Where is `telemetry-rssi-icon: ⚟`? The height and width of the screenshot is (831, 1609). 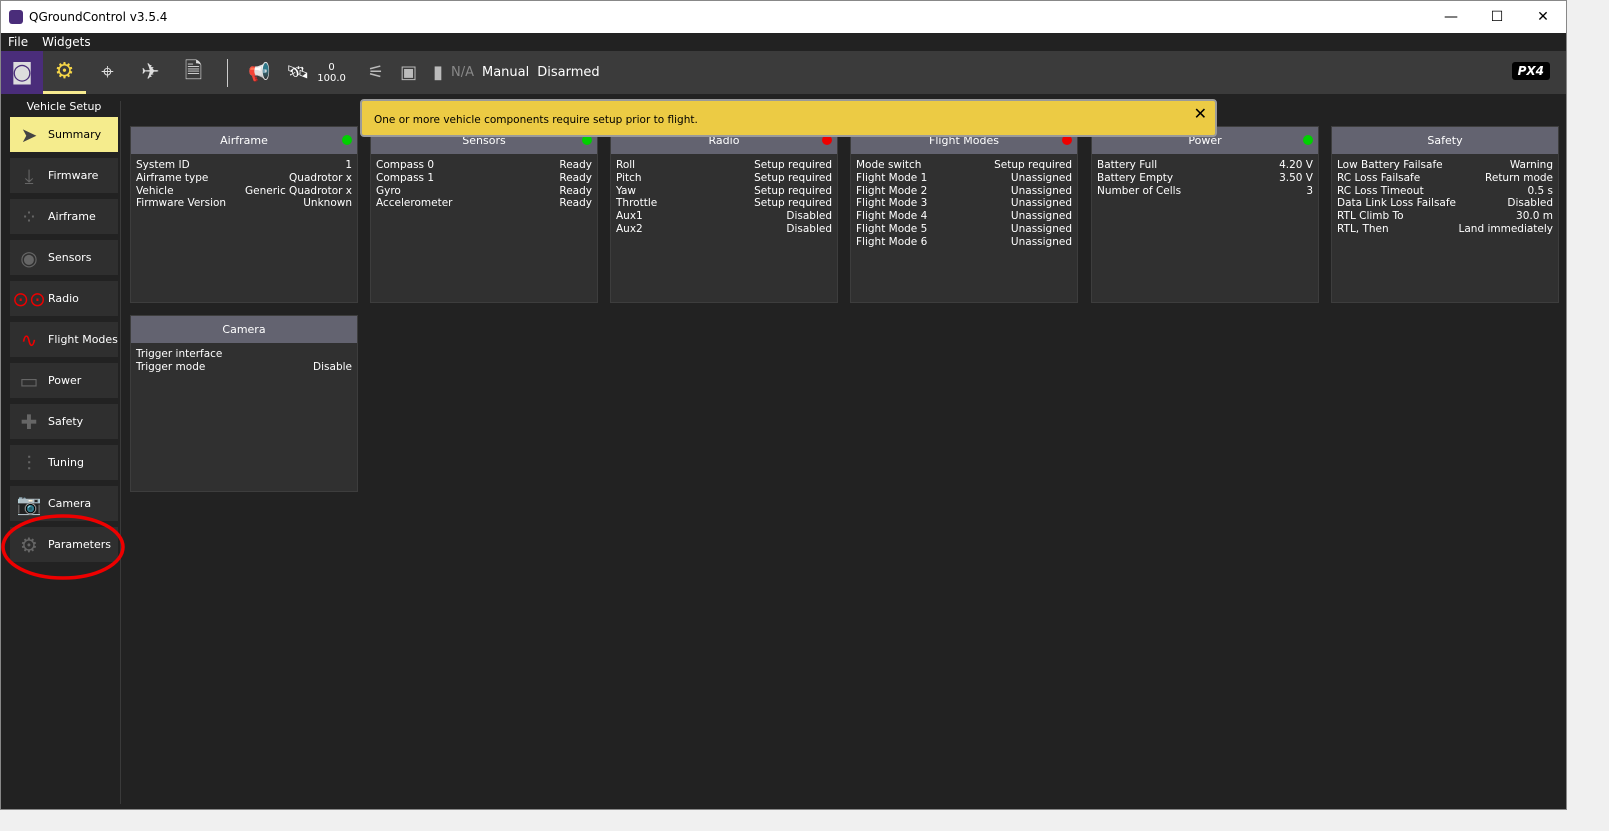 telemetry-rssi-icon: ⚟ is located at coordinates (376, 72).